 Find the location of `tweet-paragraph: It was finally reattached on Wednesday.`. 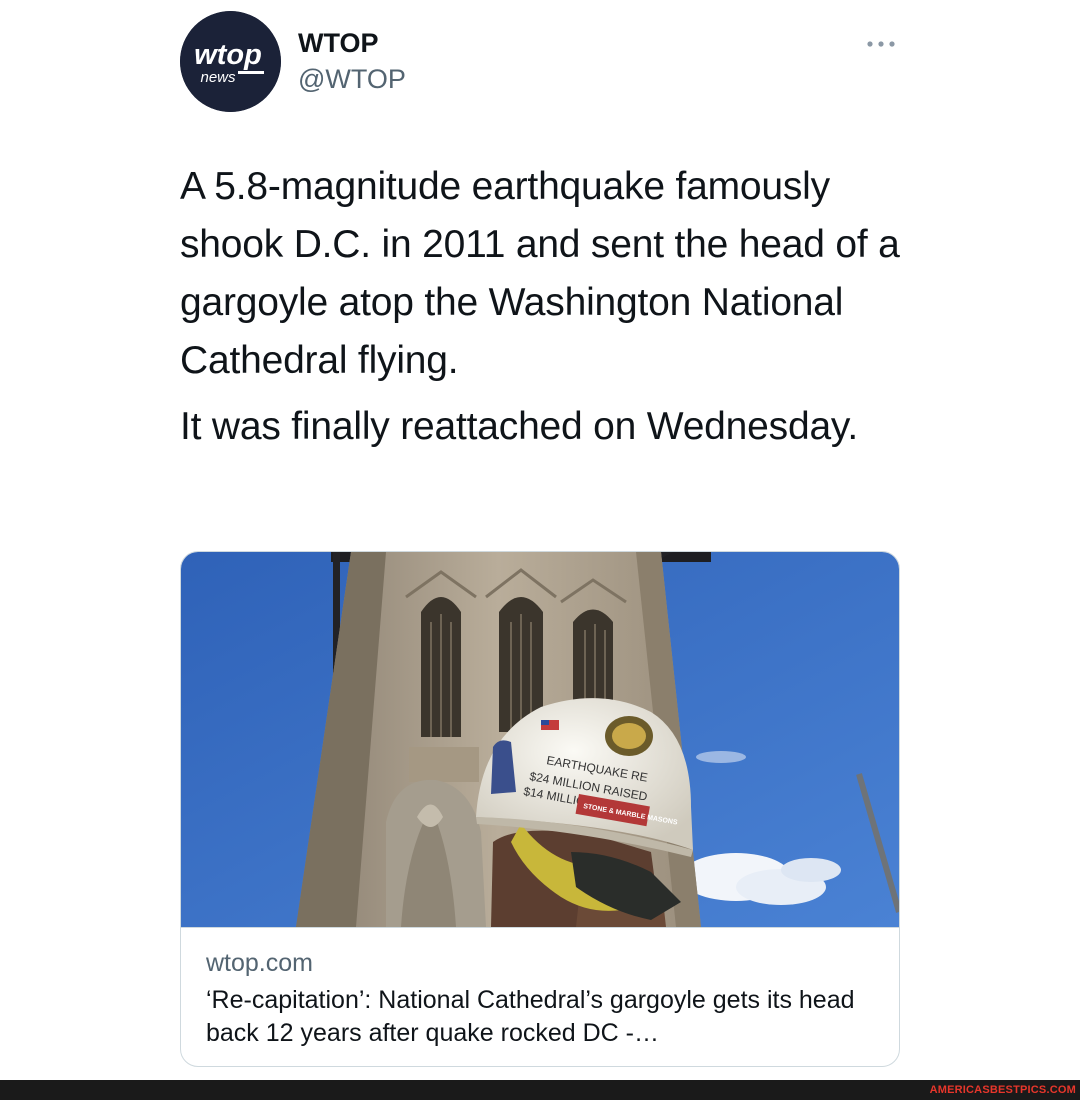

tweet-paragraph: It was finally reattached on Wednesday. is located at coordinates (519, 426).